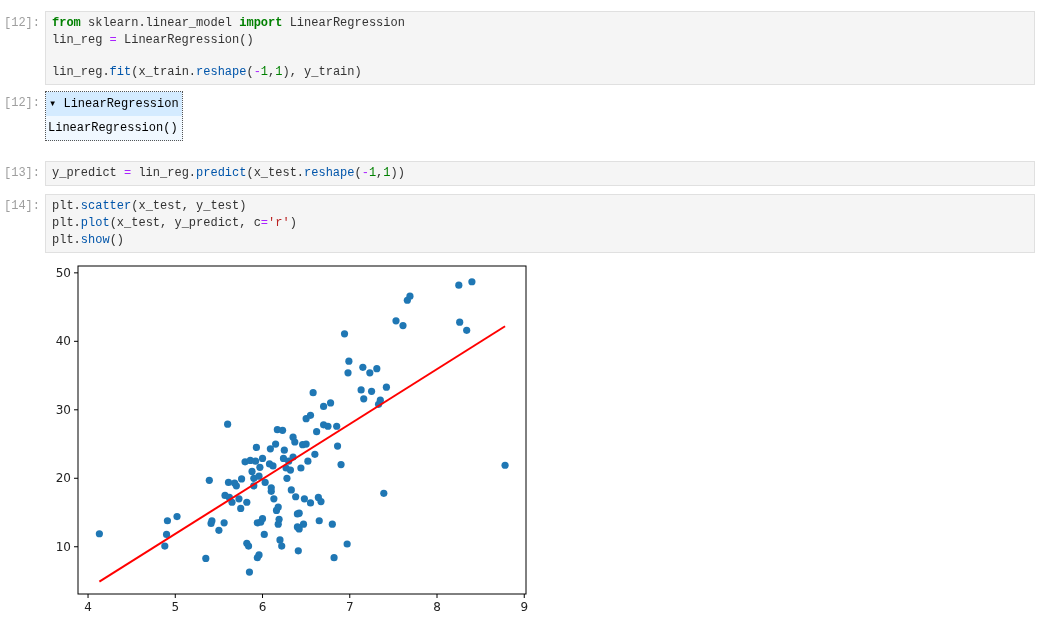 Image resolution: width=1041 pixels, height=624 pixels. What do you see at coordinates (150, 206) in the screenshot?
I see `code-line: plt.scatter(x_test, y_test)` at bounding box center [150, 206].